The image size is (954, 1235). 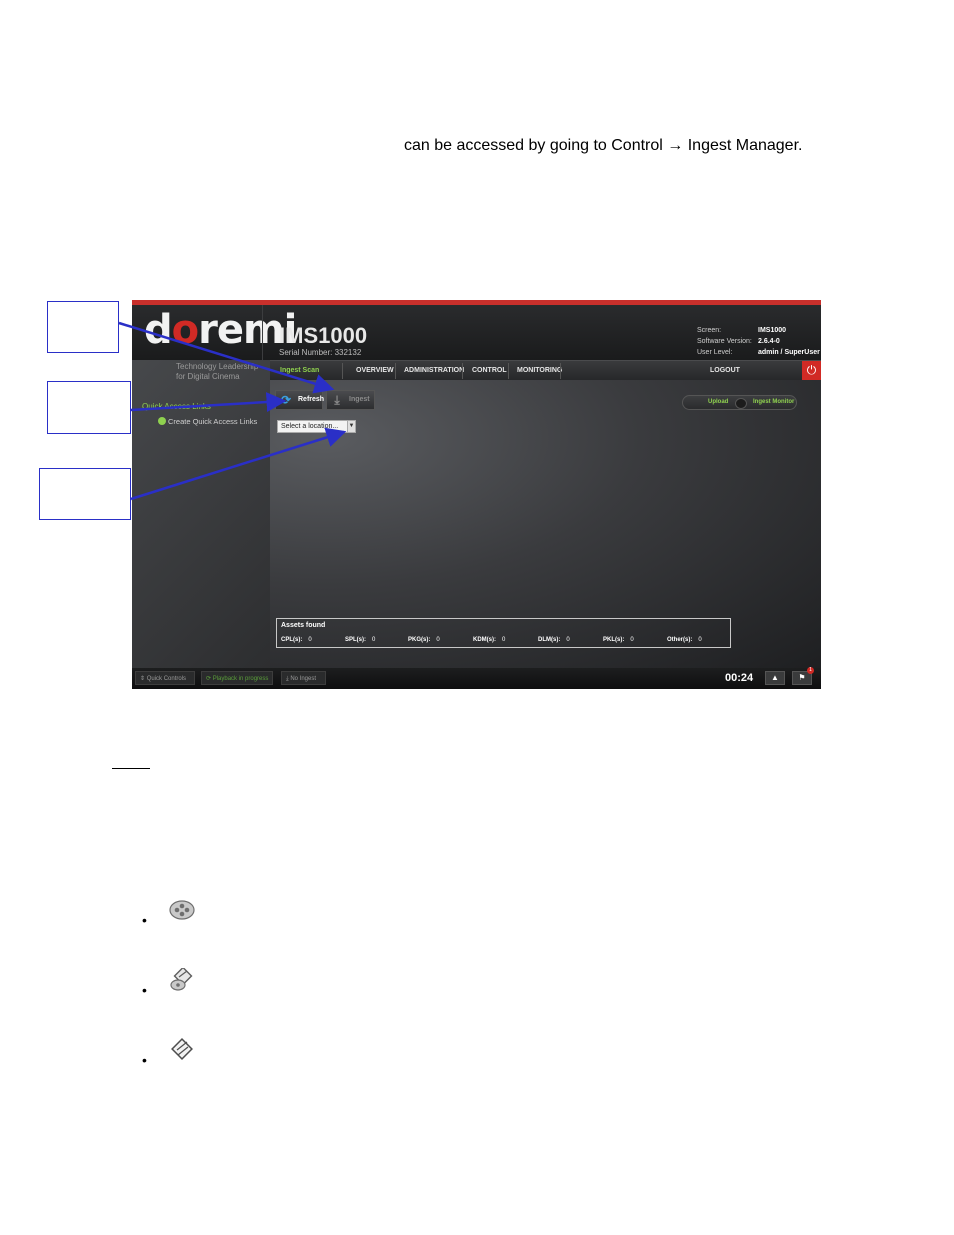 I want to click on callout-box-location, so click(x=85, y=494).